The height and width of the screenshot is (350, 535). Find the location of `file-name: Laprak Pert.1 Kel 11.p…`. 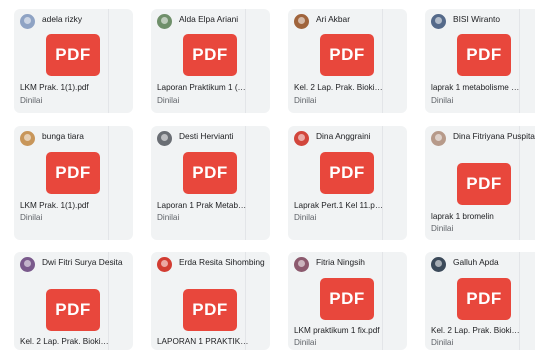

file-name: Laprak Pert.1 Kel 11.p… is located at coordinates (347, 205).